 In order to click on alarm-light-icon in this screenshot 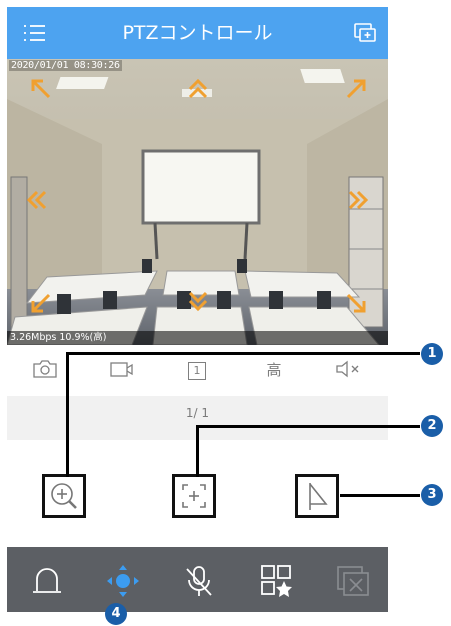, I will do `click(47, 581)`.